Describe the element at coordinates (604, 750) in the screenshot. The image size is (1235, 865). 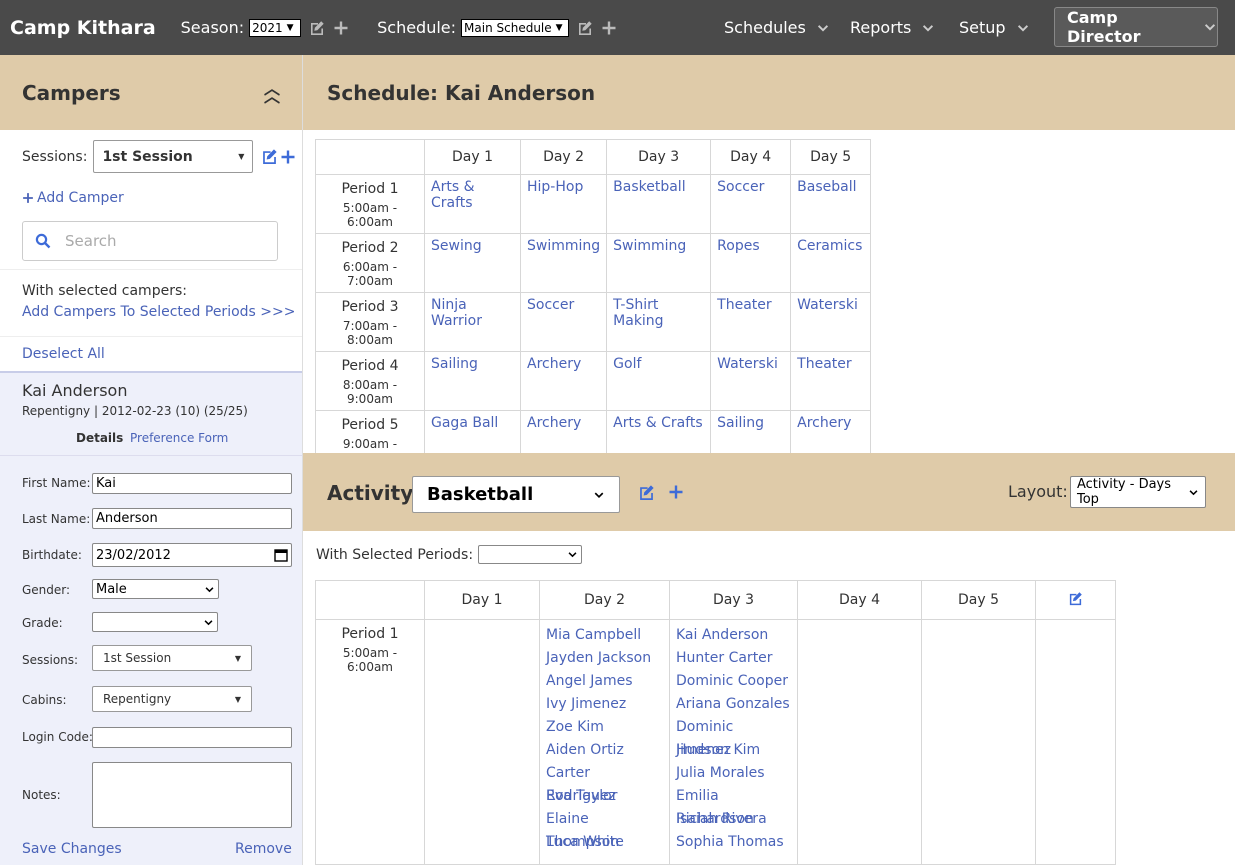
I see `camper-link: Aiden Ortiz` at that location.